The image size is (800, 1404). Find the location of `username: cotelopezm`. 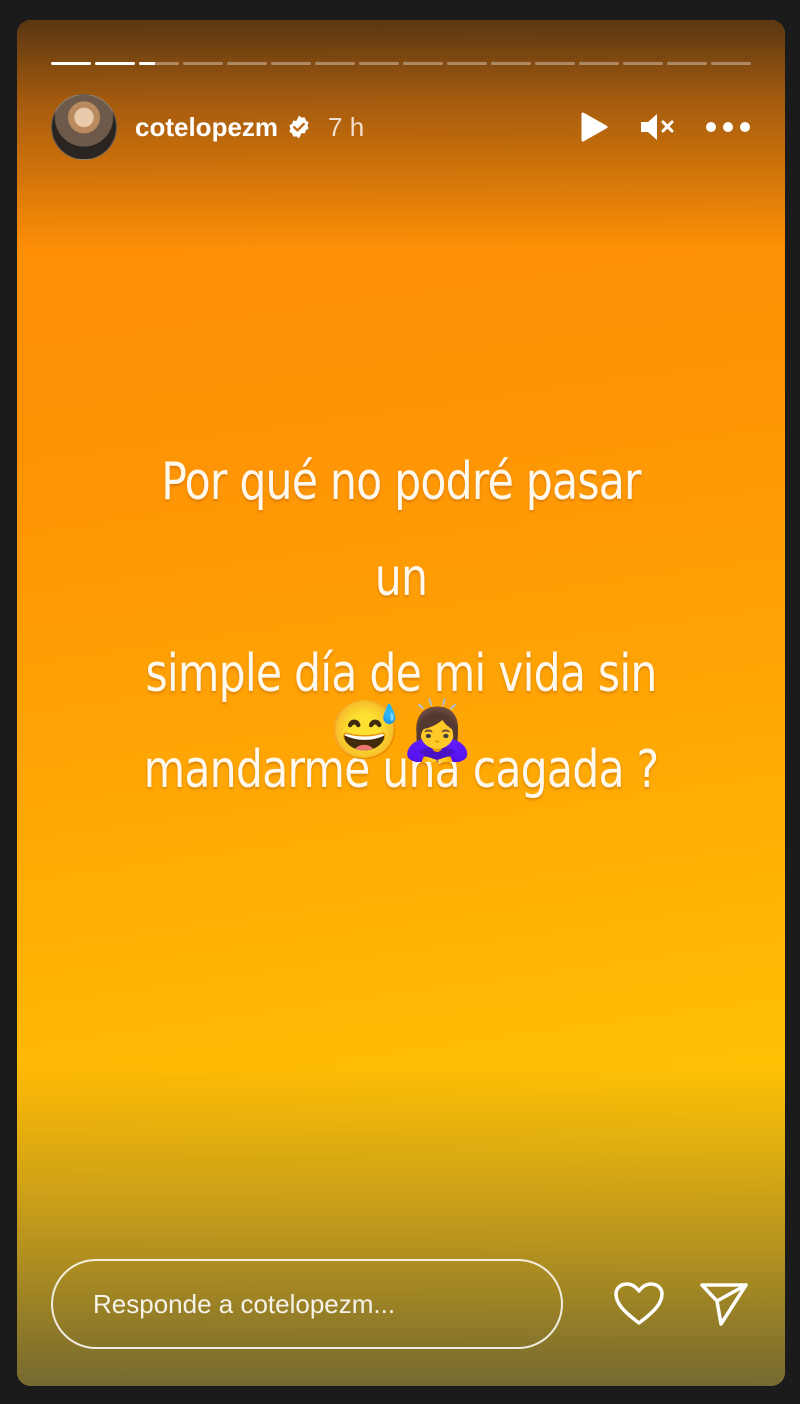

username: cotelopezm is located at coordinates (206, 127).